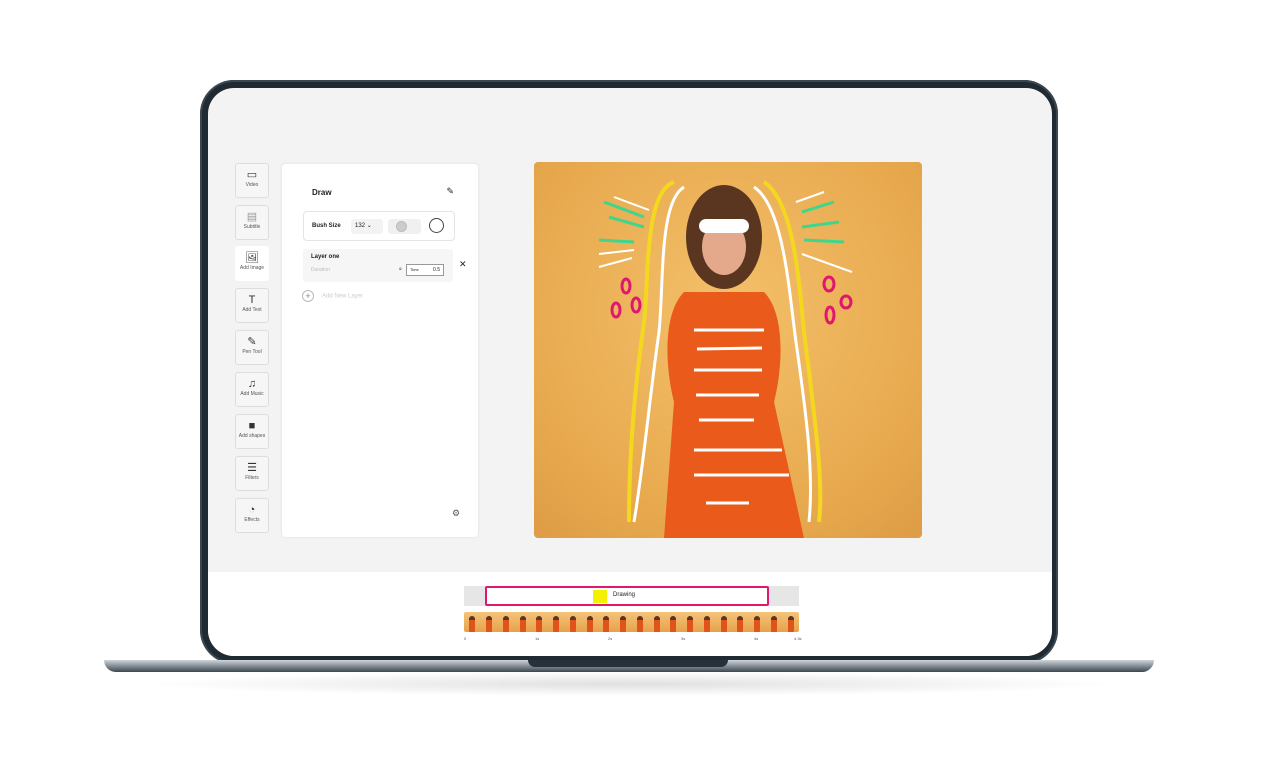 The width and height of the screenshot is (1270, 760). I want to click on sidebar-item-filters: ☰ Filters, so click(252, 473).